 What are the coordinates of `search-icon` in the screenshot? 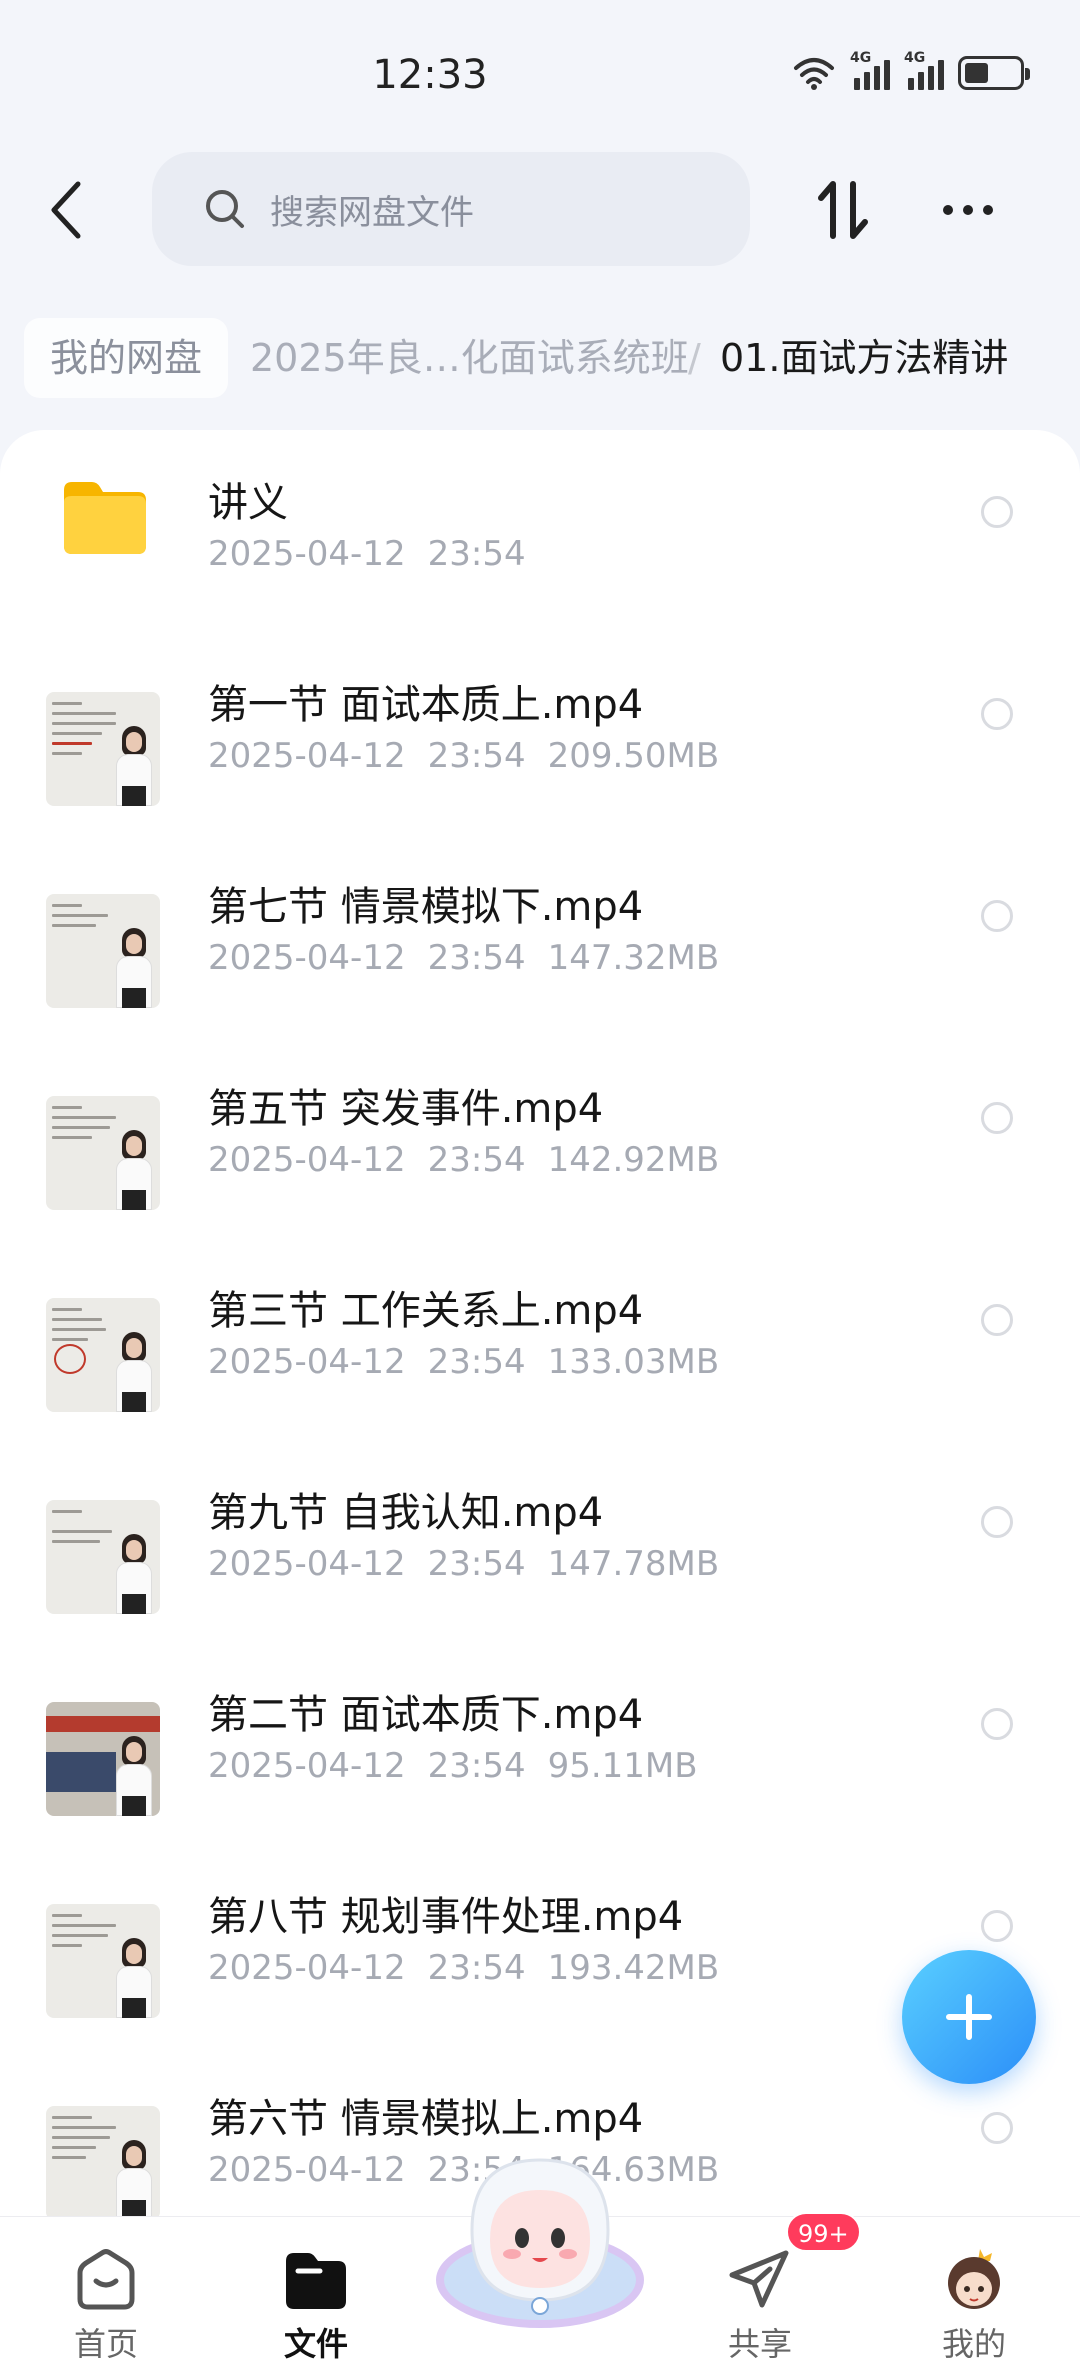 It's located at (225, 209).